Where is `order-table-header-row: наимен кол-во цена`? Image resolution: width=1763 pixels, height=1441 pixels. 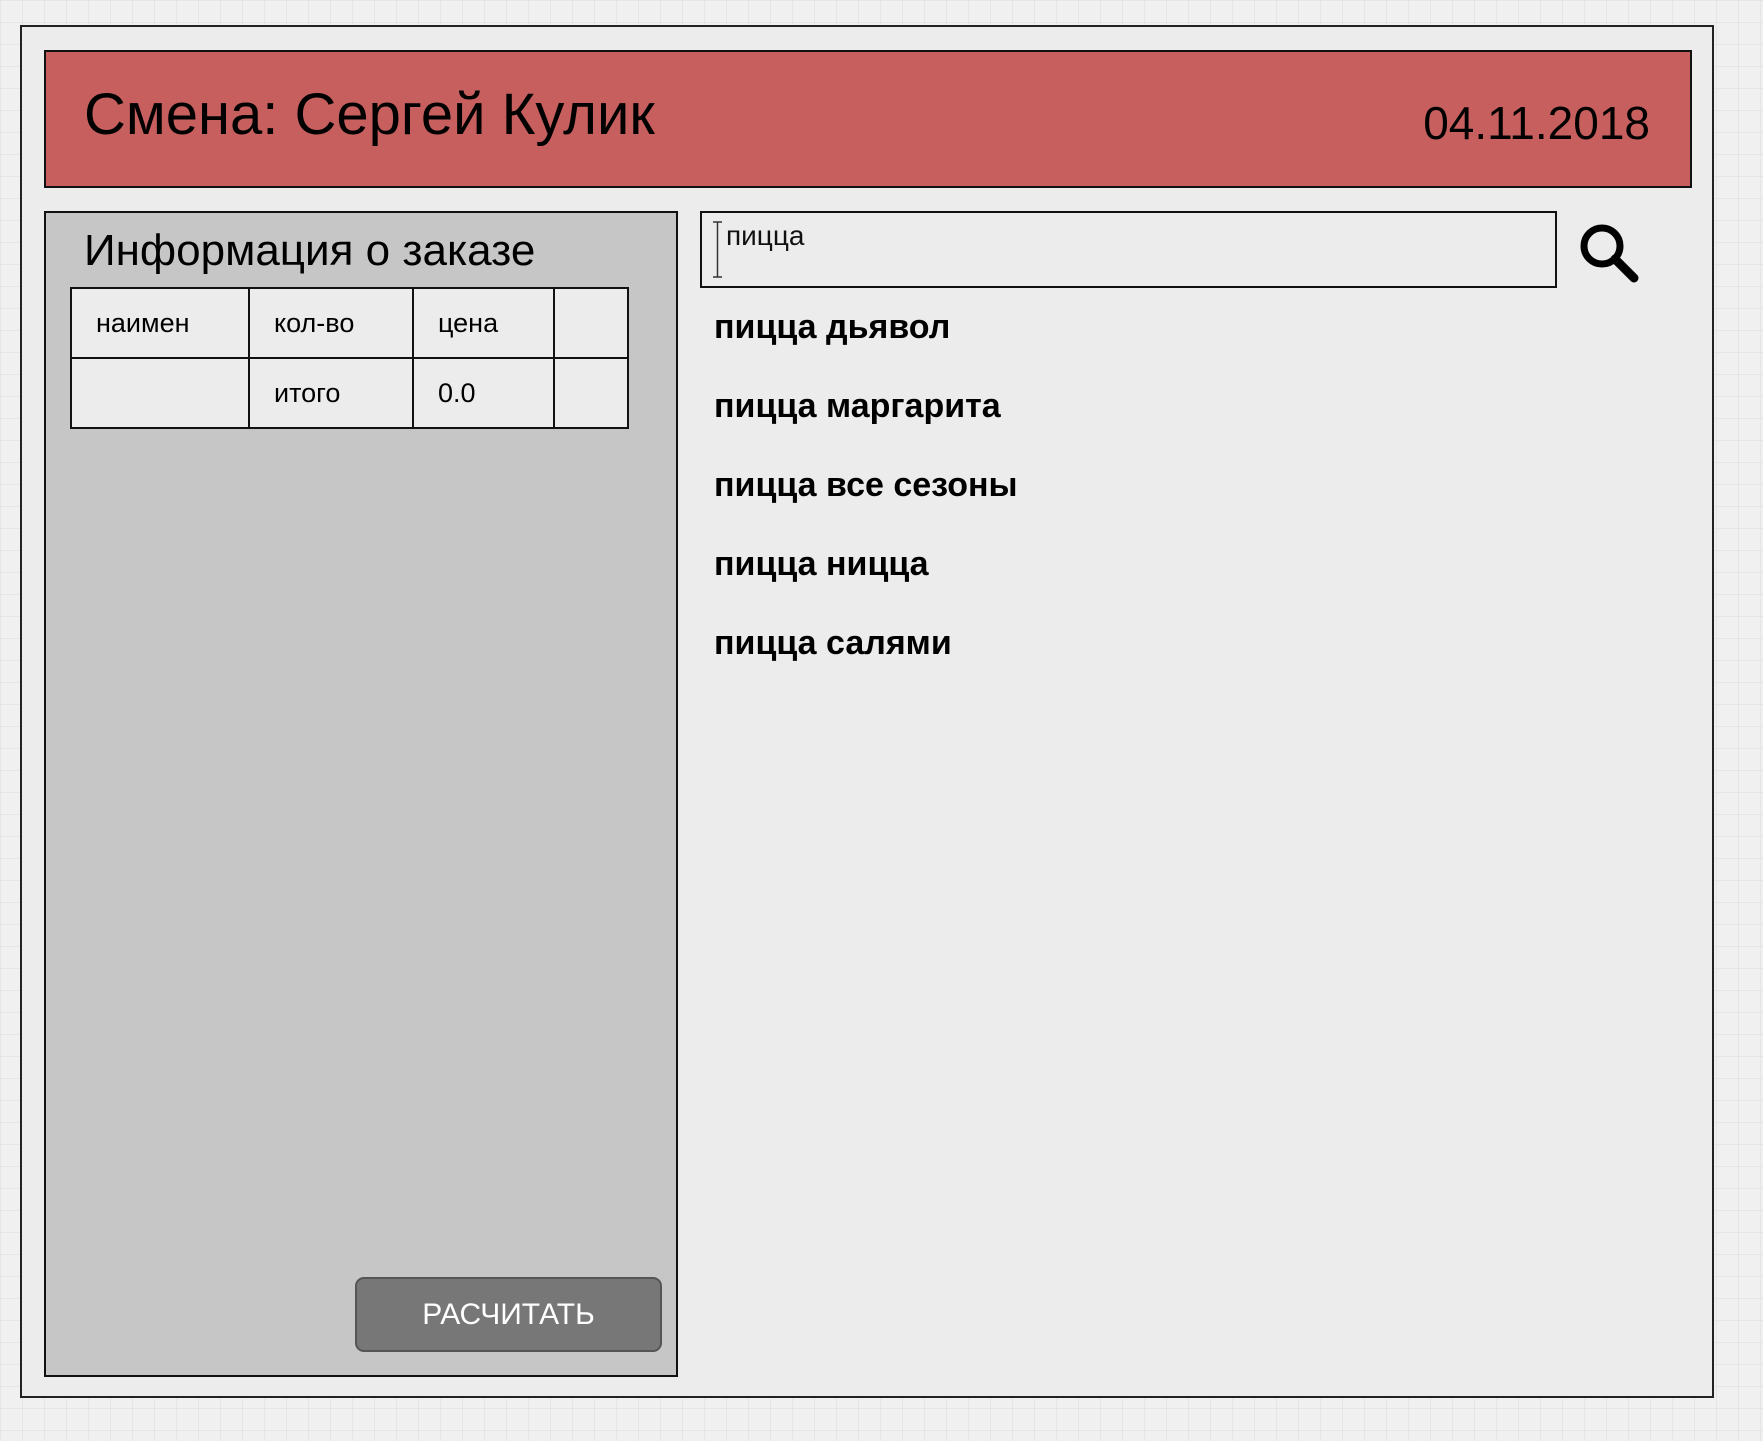
order-table-header-row: наимен кол-во цена is located at coordinates (349, 323).